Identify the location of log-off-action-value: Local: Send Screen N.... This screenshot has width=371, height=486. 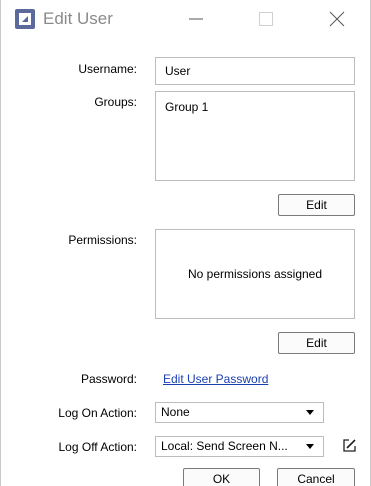
(224, 446).